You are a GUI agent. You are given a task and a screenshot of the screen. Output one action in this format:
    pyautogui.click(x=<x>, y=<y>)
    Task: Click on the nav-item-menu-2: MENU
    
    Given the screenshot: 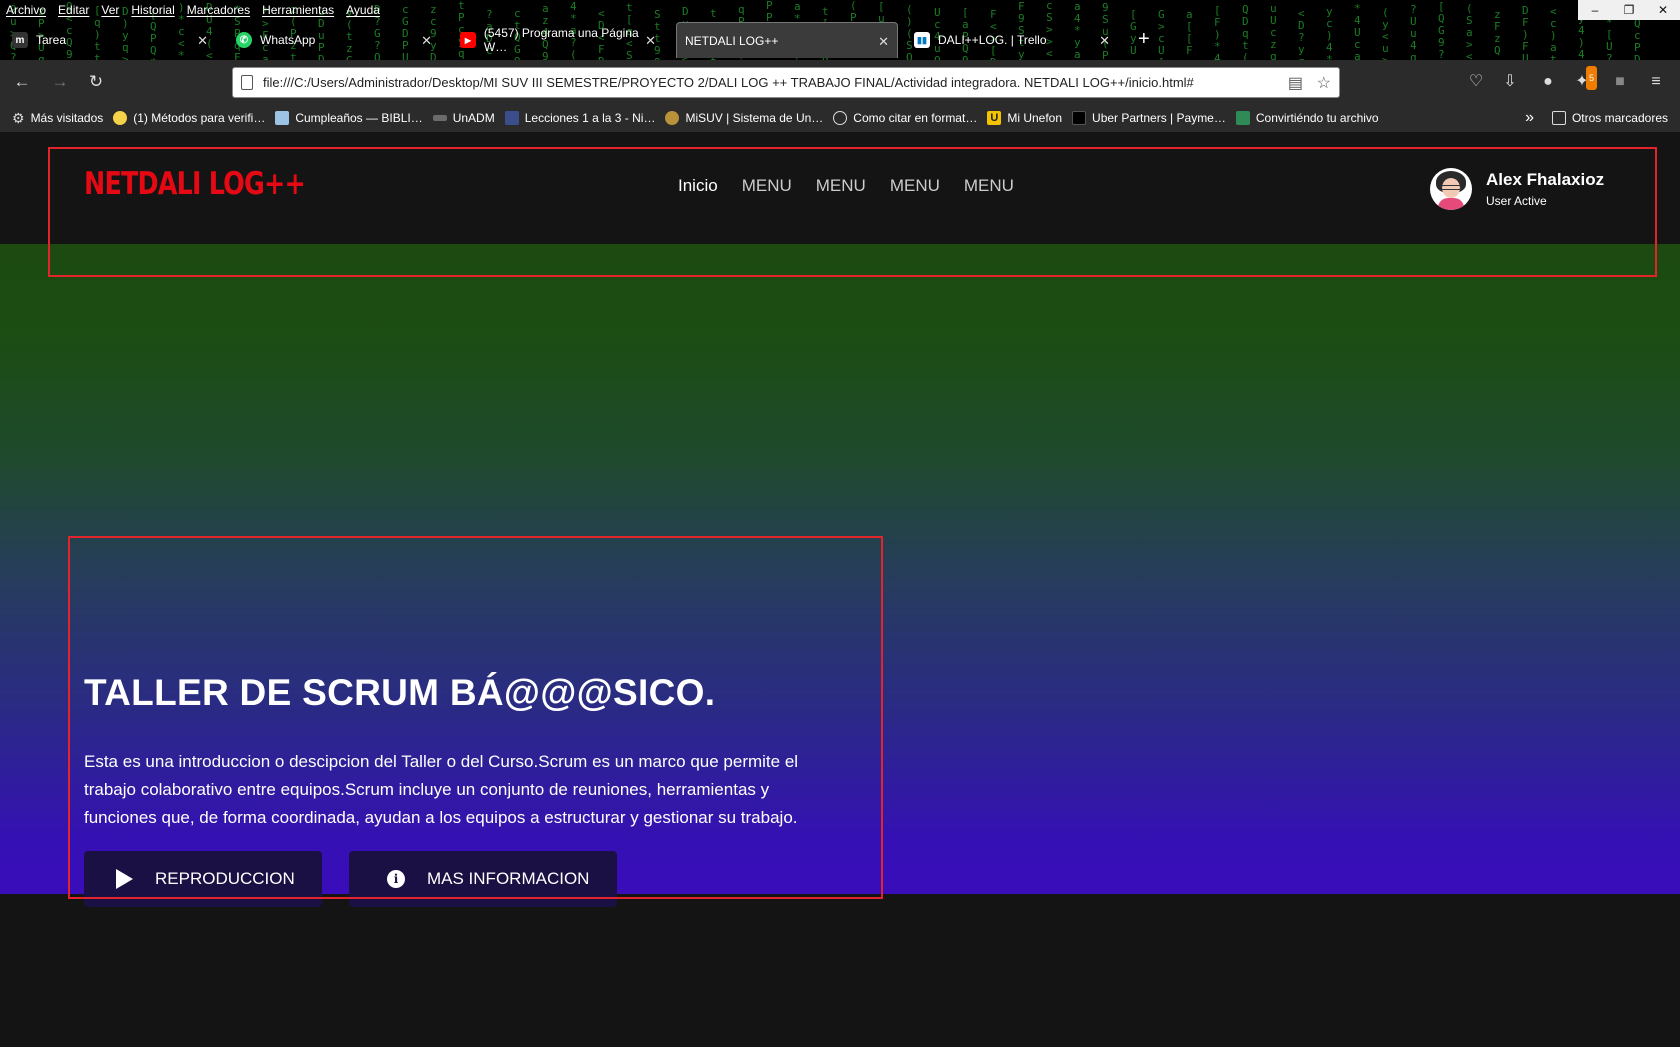 What is the action you would take?
    pyautogui.click(x=841, y=186)
    